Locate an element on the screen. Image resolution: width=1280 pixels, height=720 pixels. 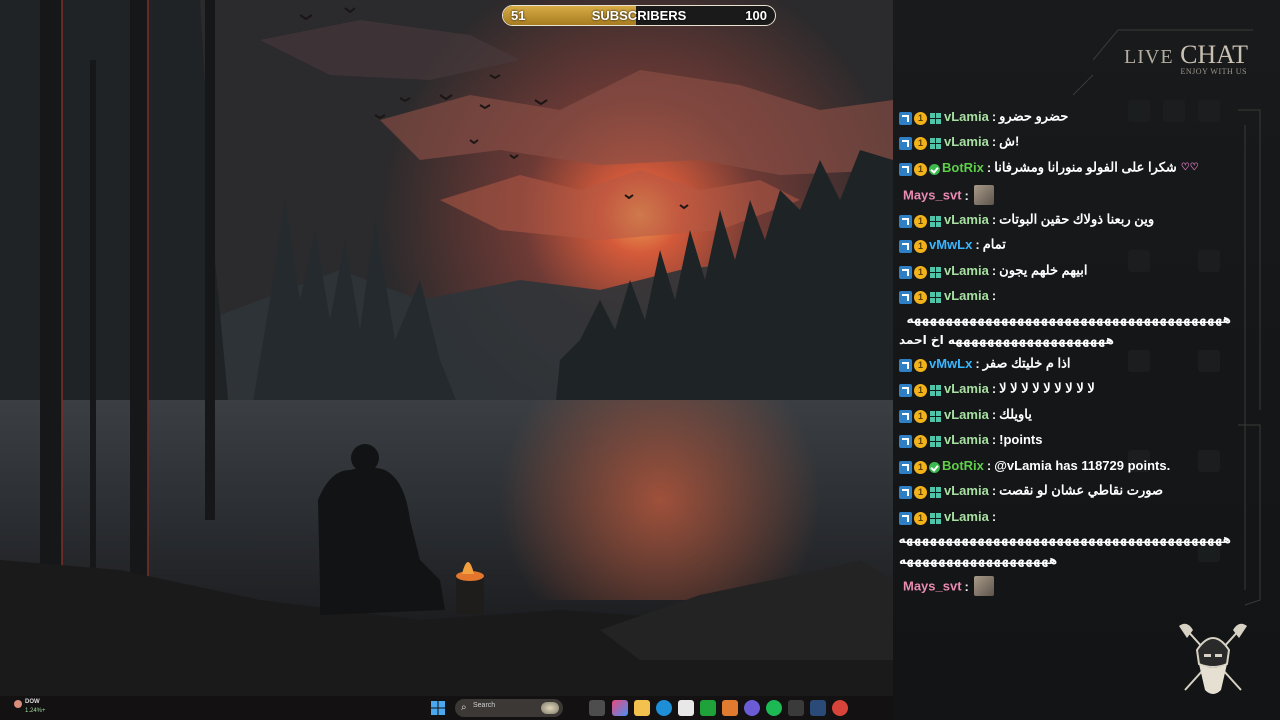
store-taskbar-icon is located at coordinates (686, 708).